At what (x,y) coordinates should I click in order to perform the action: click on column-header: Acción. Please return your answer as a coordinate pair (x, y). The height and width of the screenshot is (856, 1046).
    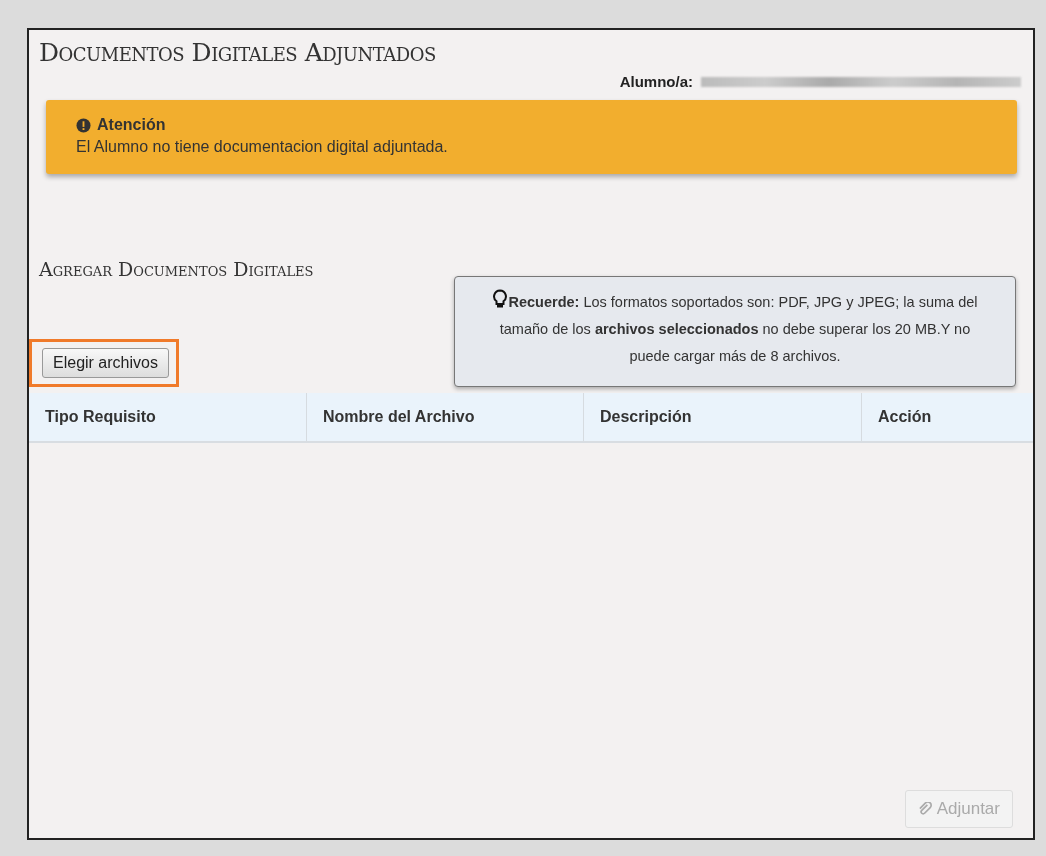
    Looking at the image, I should click on (905, 417).